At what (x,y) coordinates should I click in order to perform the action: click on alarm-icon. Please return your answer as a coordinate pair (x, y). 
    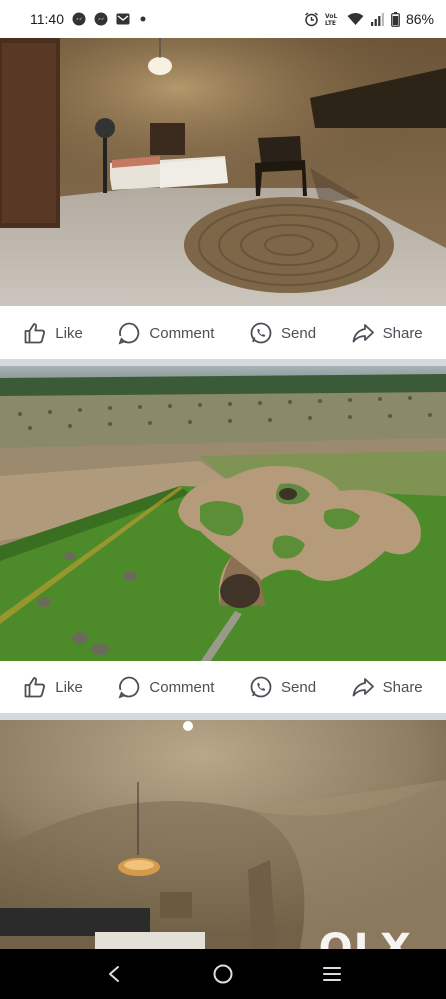
    Looking at the image, I should click on (311, 19).